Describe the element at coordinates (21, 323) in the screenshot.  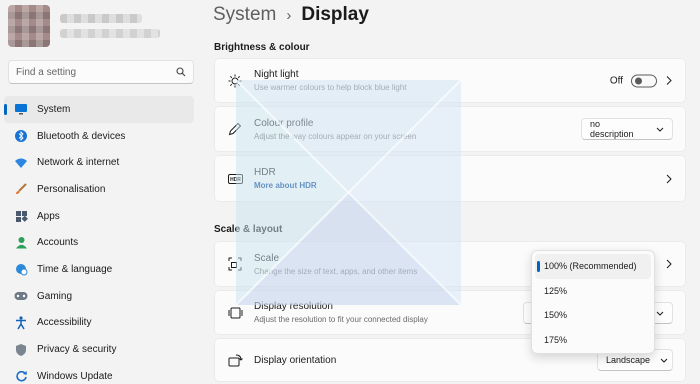
I see `accessibility-icon` at that location.